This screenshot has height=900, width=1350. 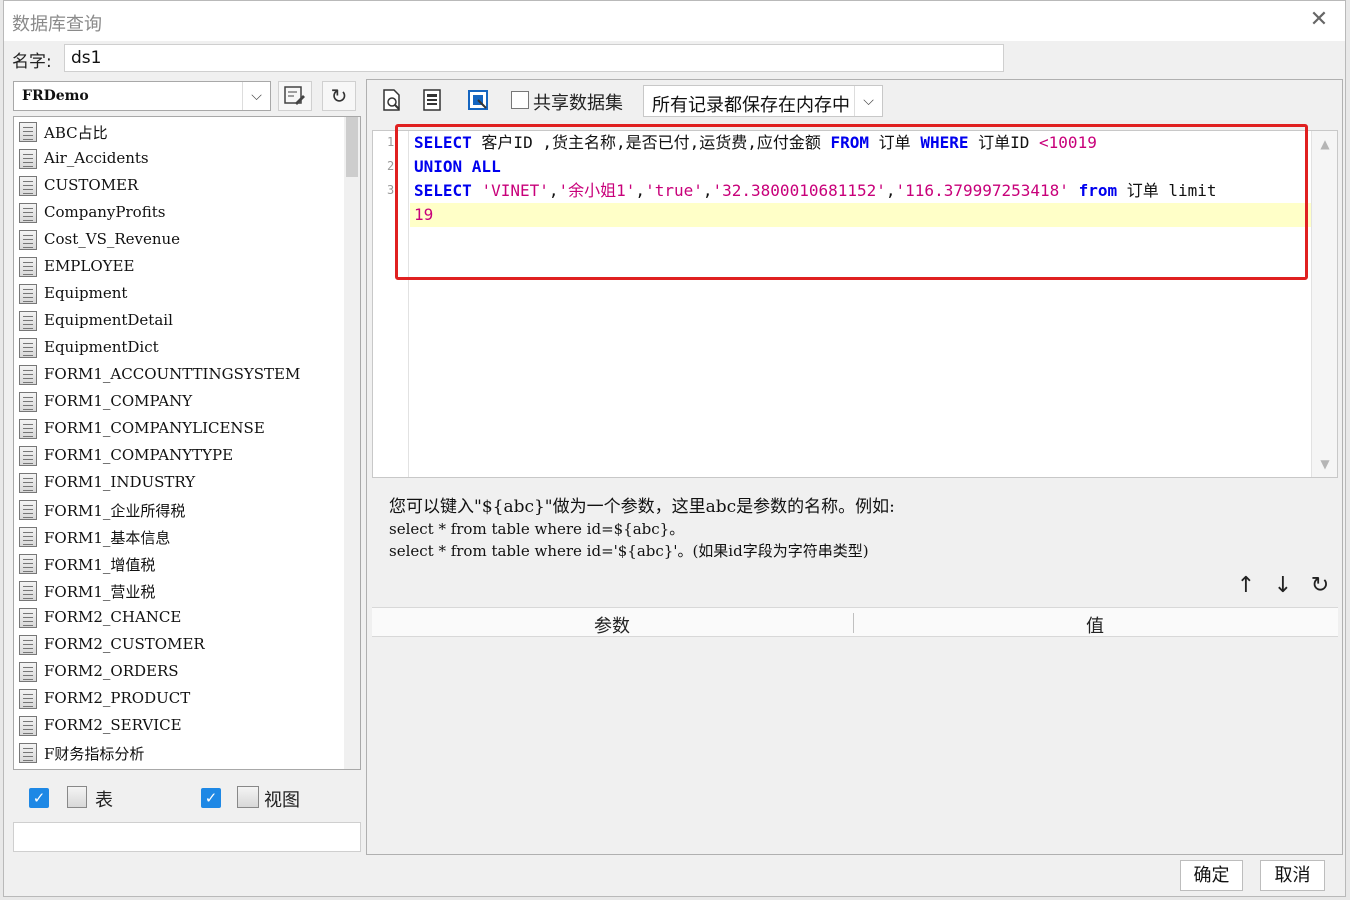 What do you see at coordinates (117, 698) in the screenshot?
I see `table-name-label: FORM2_PRODUCT` at bounding box center [117, 698].